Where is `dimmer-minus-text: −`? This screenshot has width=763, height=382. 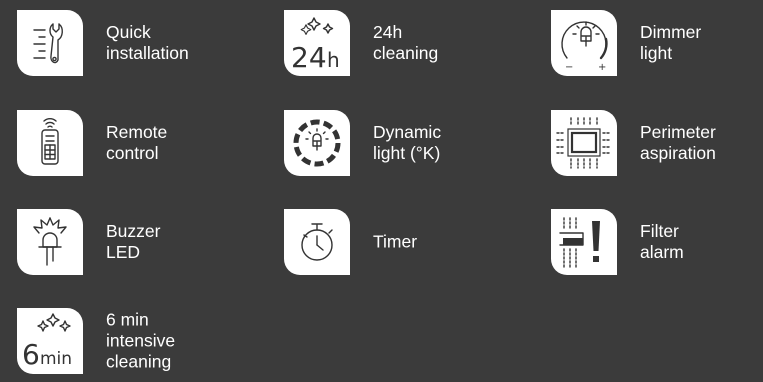 dimmer-minus-text: − is located at coordinates (569, 67).